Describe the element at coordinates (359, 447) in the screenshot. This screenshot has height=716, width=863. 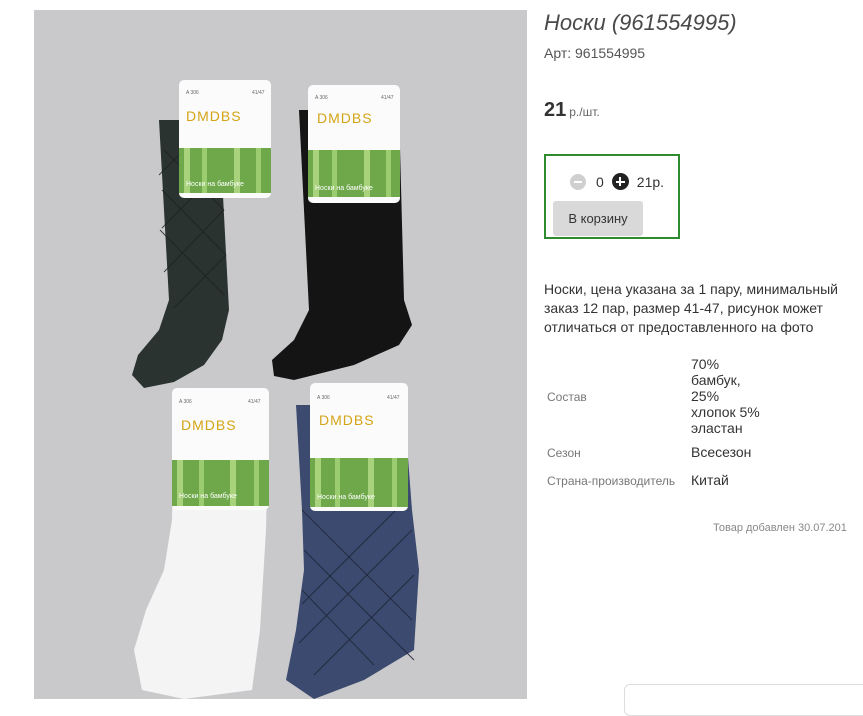
I see `tag-4: A 306 41/47 DMDBS Носки на бамбуке` at that location.